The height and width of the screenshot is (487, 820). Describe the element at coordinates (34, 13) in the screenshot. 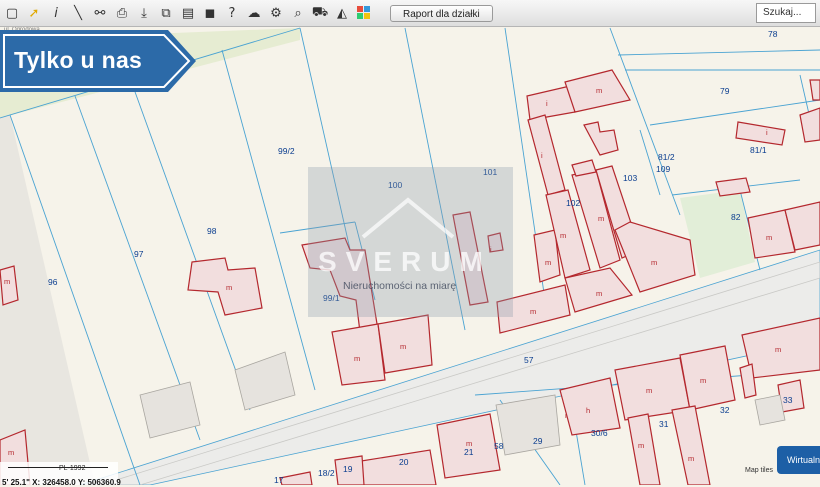

I see `pointer-icon: ➚` at that location.